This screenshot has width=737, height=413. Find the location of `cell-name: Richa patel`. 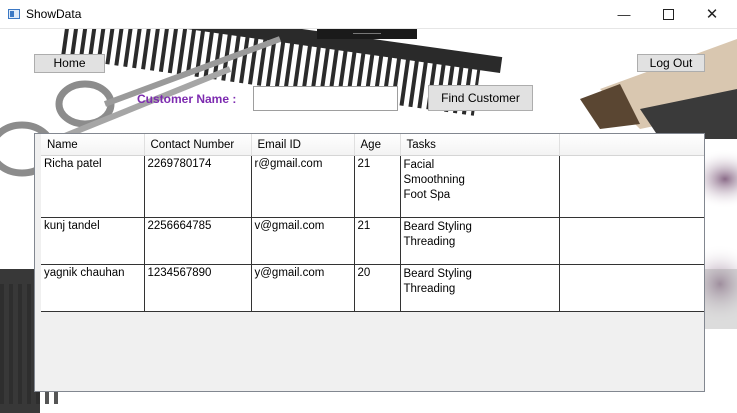

cell-name: Richa patel is located at coordinates (93, 186).